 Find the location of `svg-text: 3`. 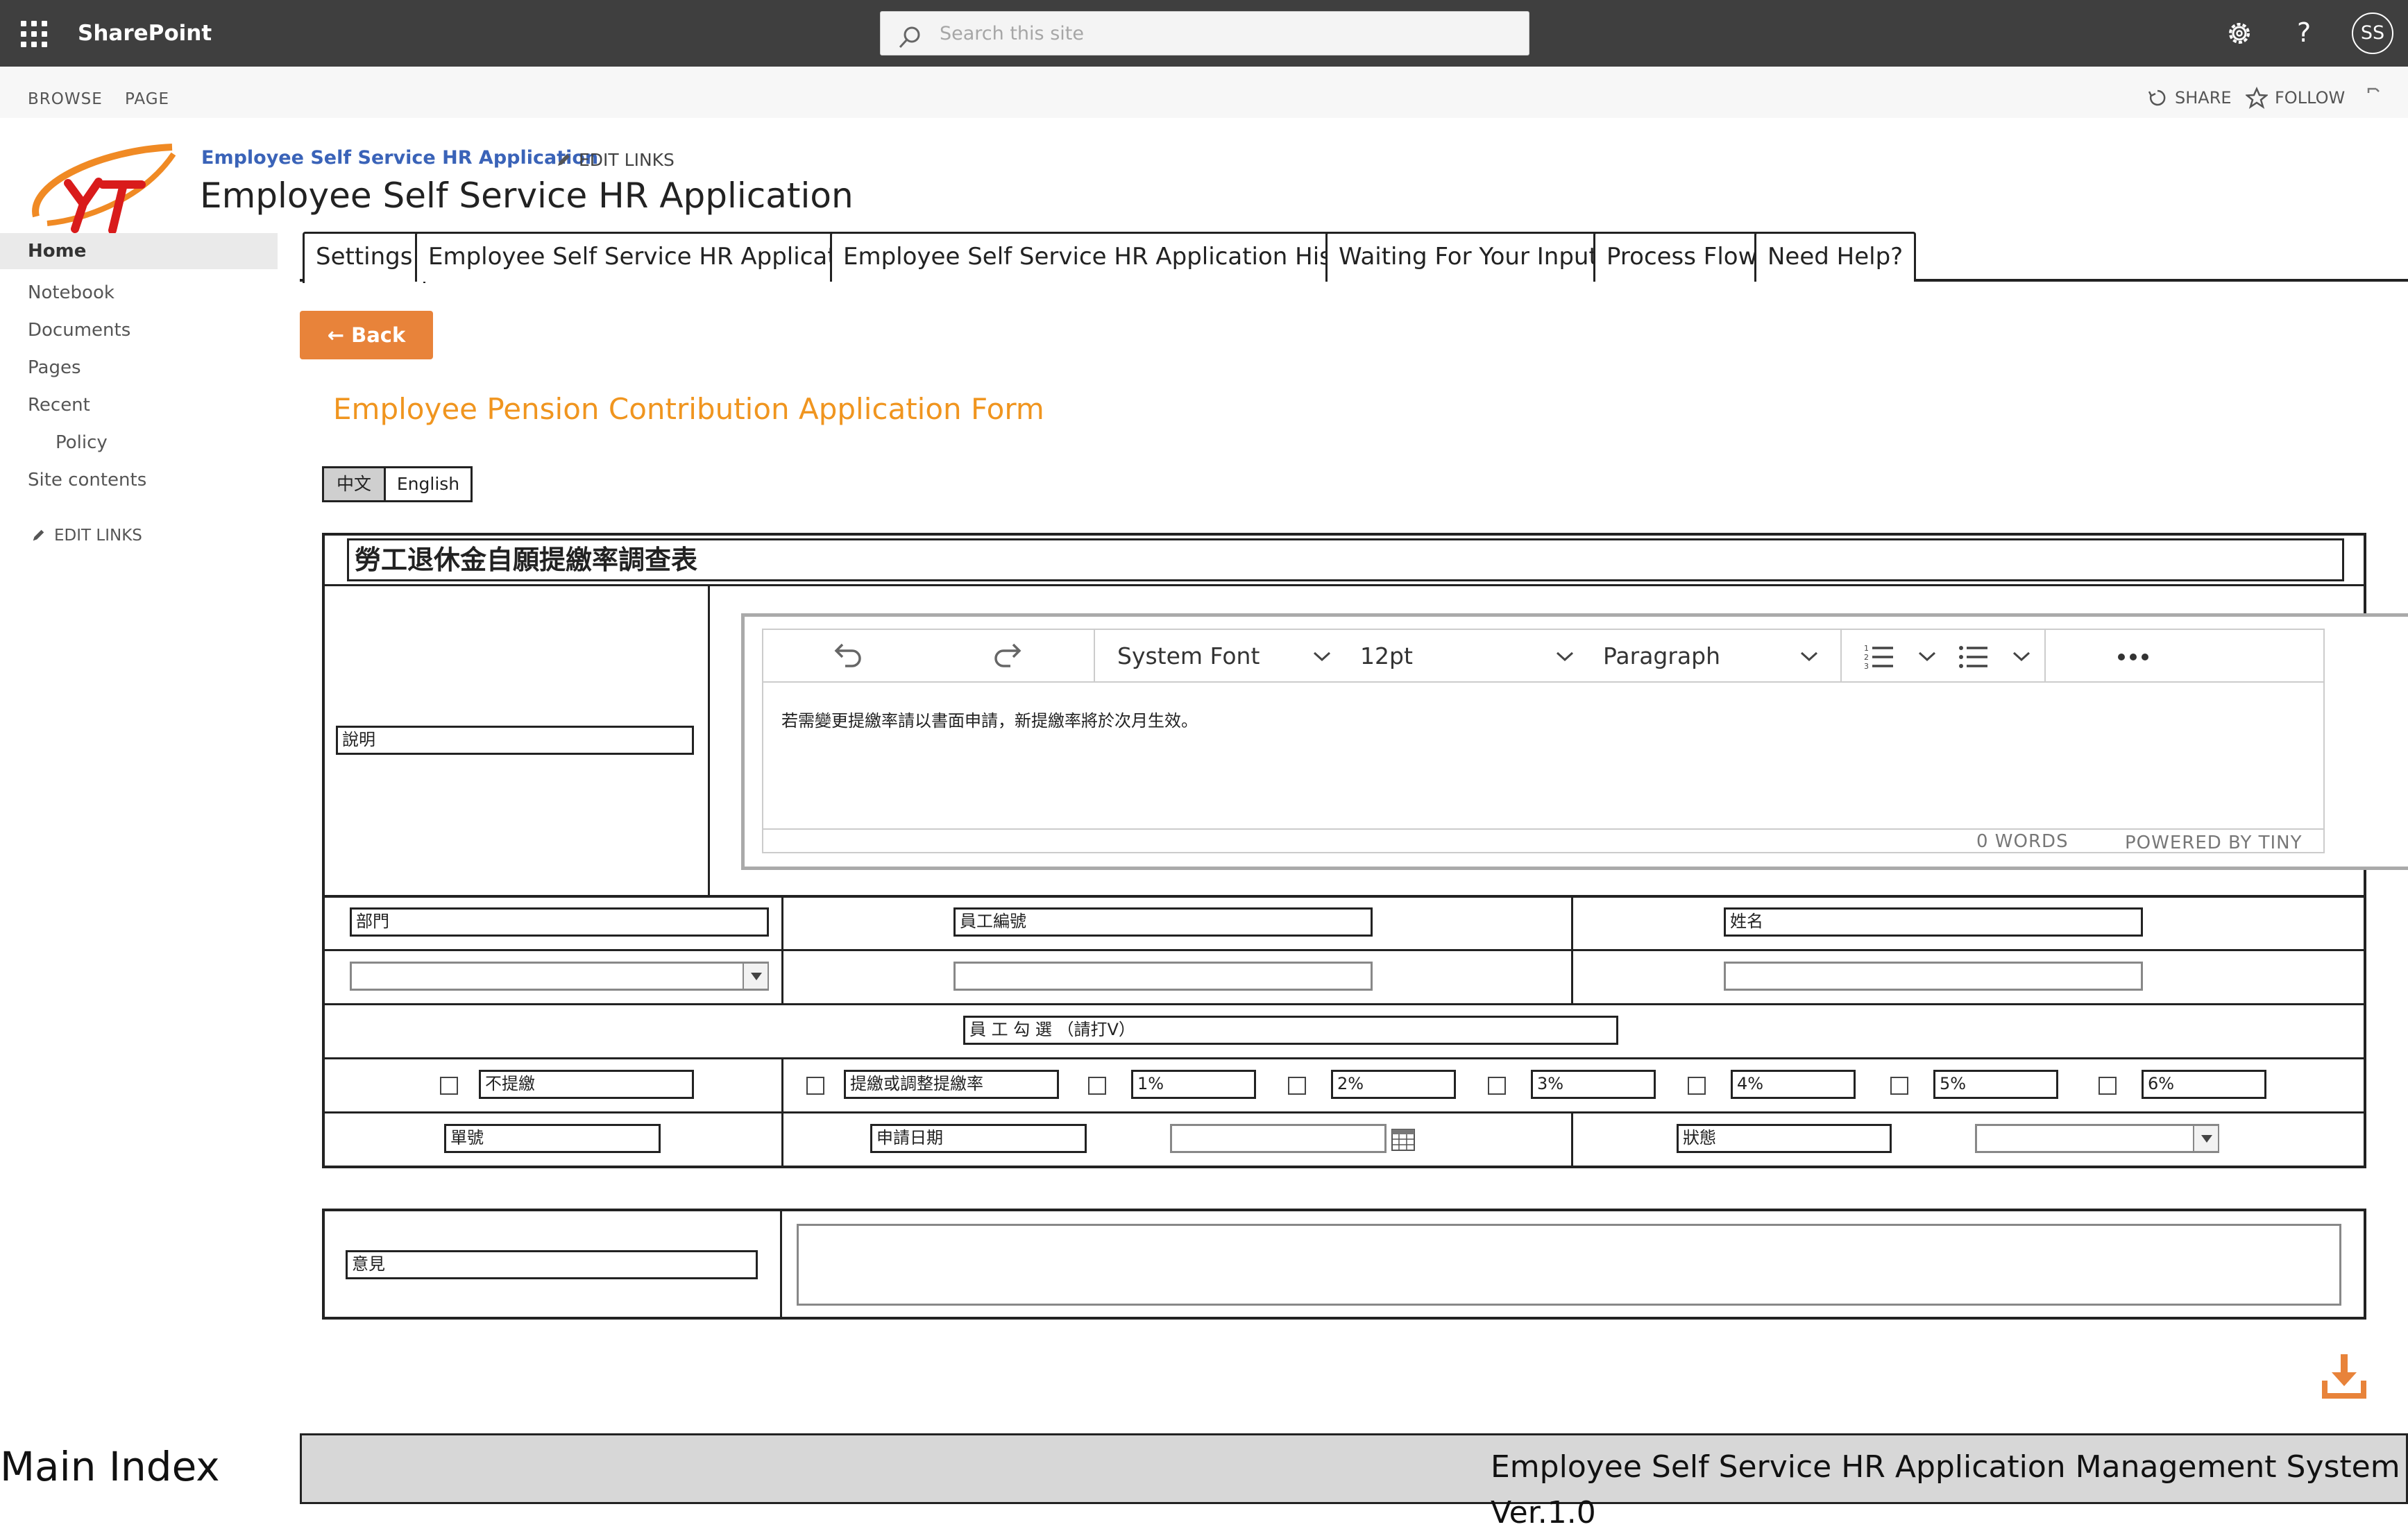

svg-text: 3 is located at coordinates (1866, 666).